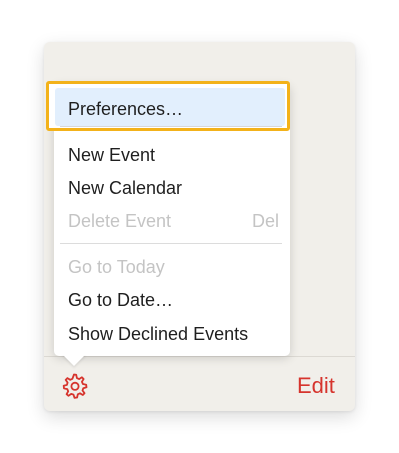 The width and height of the screenshot is (399, 453). I want to click on menu-item-go-to-today: Go to Today, so click(116, 267).